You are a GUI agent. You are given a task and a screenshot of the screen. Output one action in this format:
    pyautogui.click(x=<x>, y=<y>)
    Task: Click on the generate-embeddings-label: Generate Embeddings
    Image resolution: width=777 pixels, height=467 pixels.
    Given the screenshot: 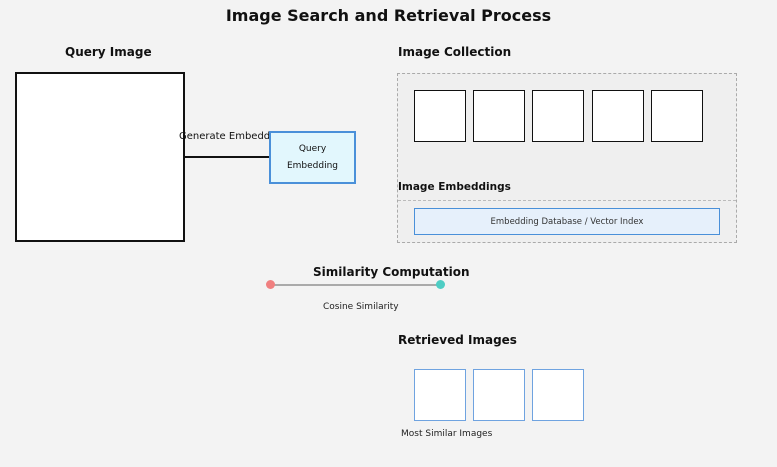 What is the action you would take?
    pyautogui.click(x=224, y=136)
    